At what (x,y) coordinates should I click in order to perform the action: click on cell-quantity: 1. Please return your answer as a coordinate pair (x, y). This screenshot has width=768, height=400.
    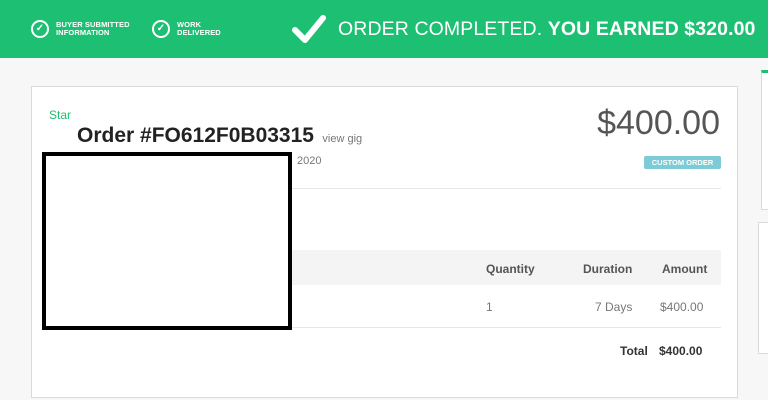
    Looking at the image, I should click on (489, 307).